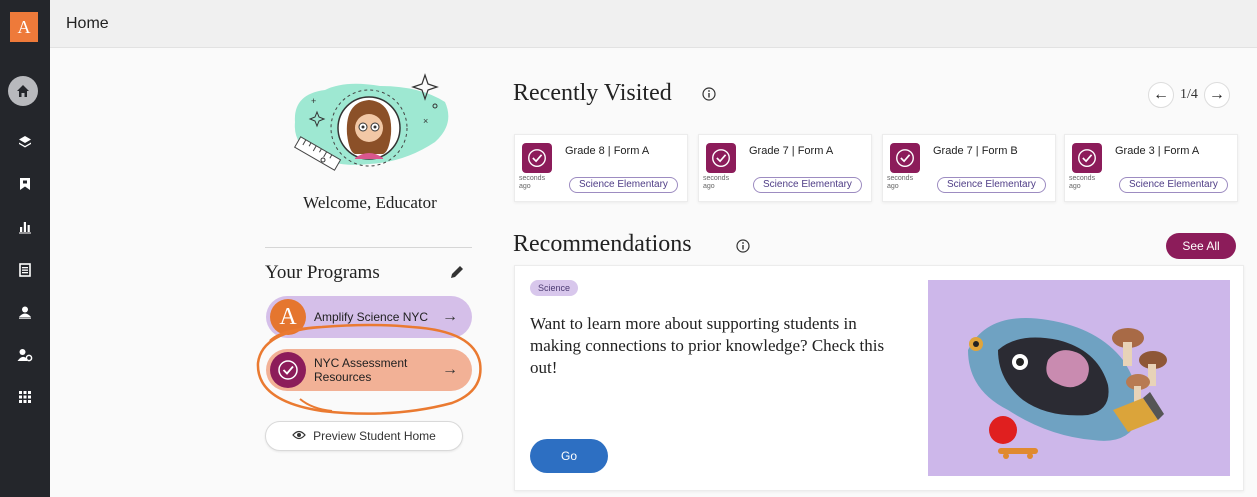  I want to click on highlight-annotation-ring, so click(369, 369).